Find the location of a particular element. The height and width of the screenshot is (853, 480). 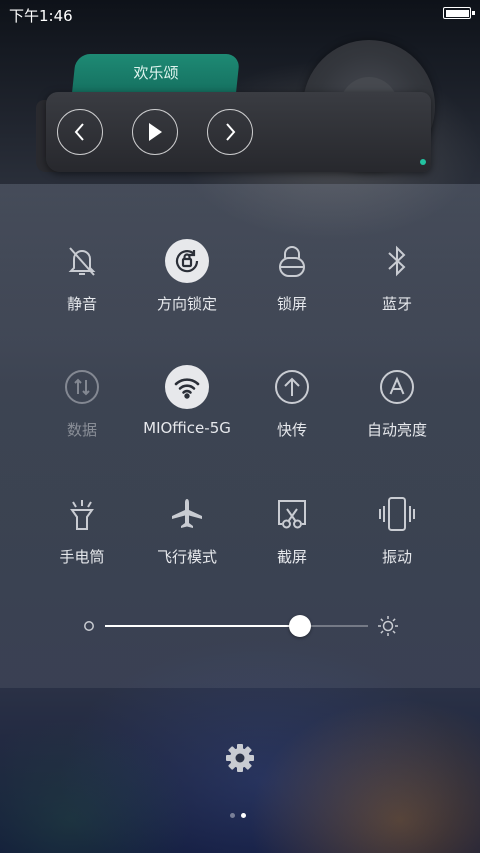

toggle-mute: 静音 is located at coordinates (82, 279).